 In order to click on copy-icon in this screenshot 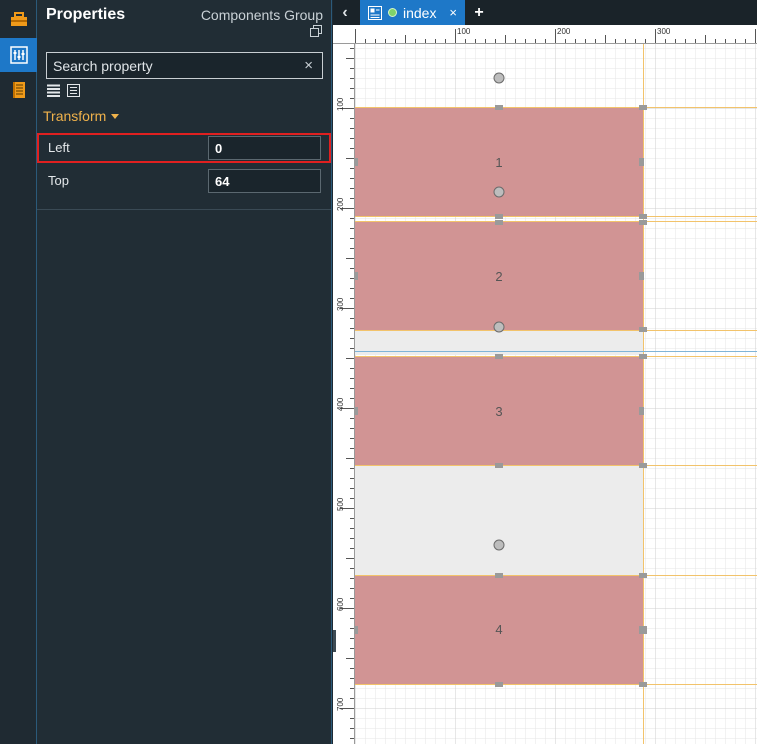, I will do `click(316, 31)`.